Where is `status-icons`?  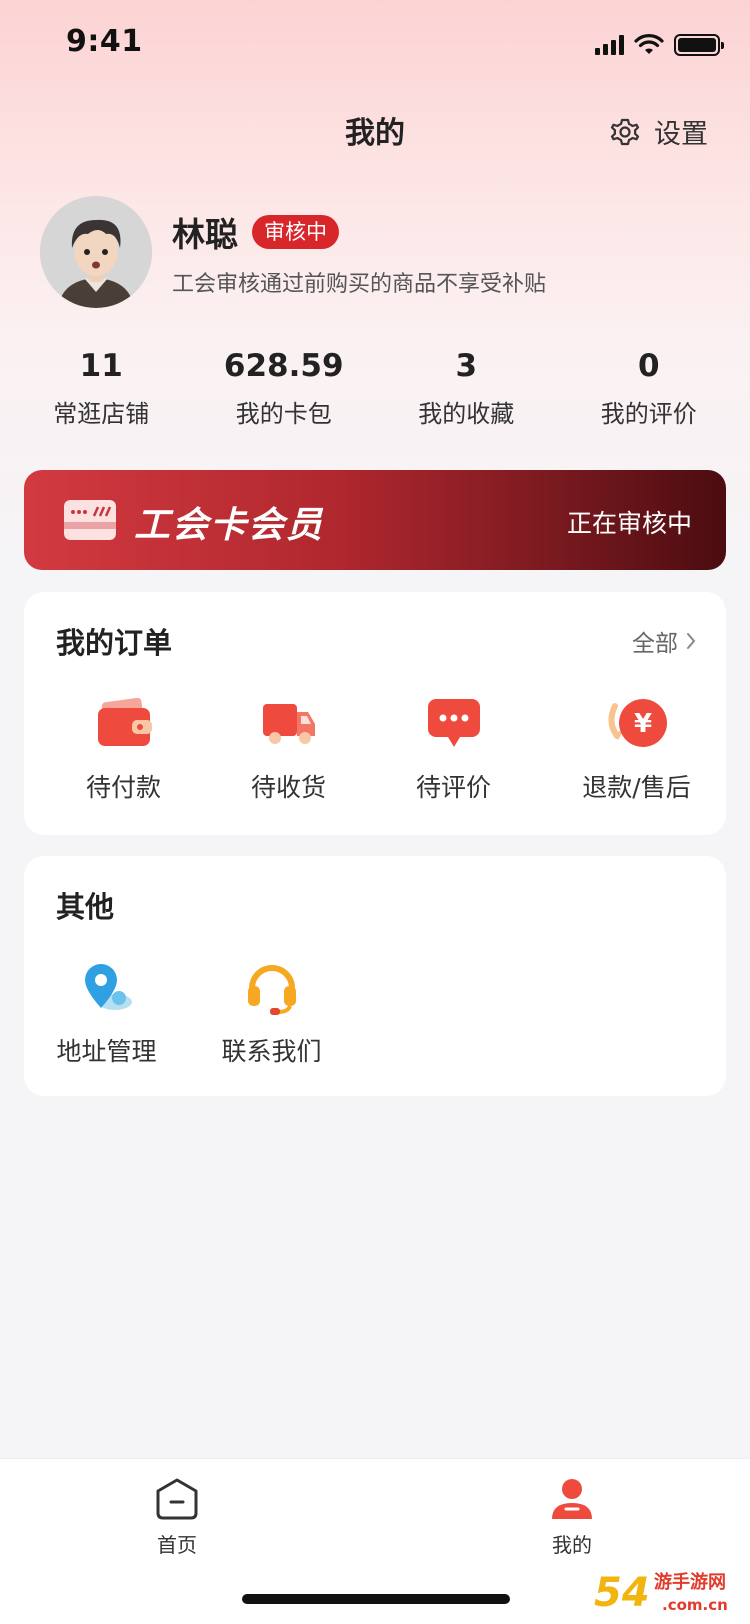
status-icons is located at coordinates (659, 45).